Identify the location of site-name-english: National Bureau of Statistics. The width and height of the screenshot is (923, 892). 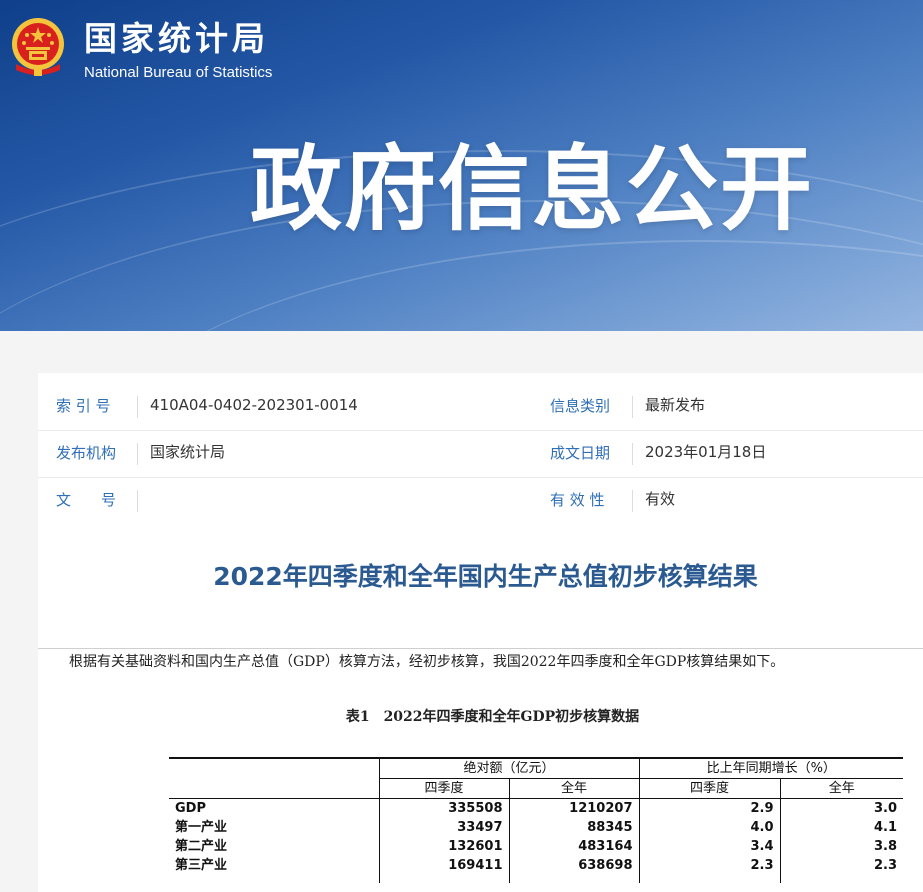
(178, 72).